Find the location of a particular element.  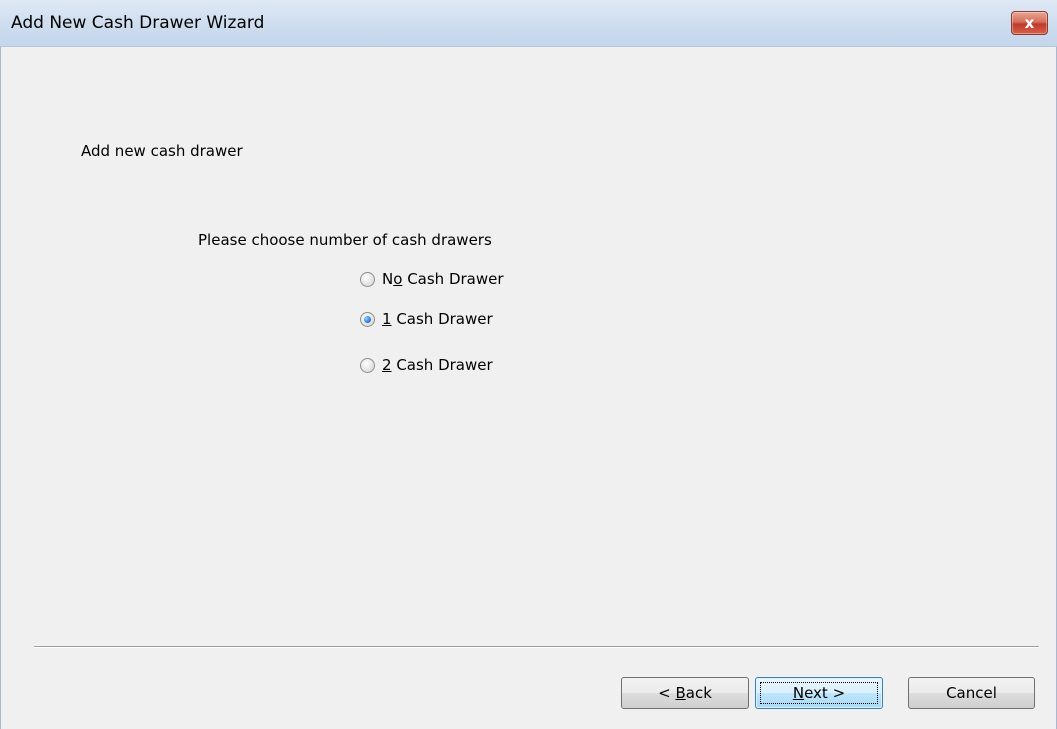

radio-no-cash-drawer: No Cash Drawer is located at coordinates (432, 279).